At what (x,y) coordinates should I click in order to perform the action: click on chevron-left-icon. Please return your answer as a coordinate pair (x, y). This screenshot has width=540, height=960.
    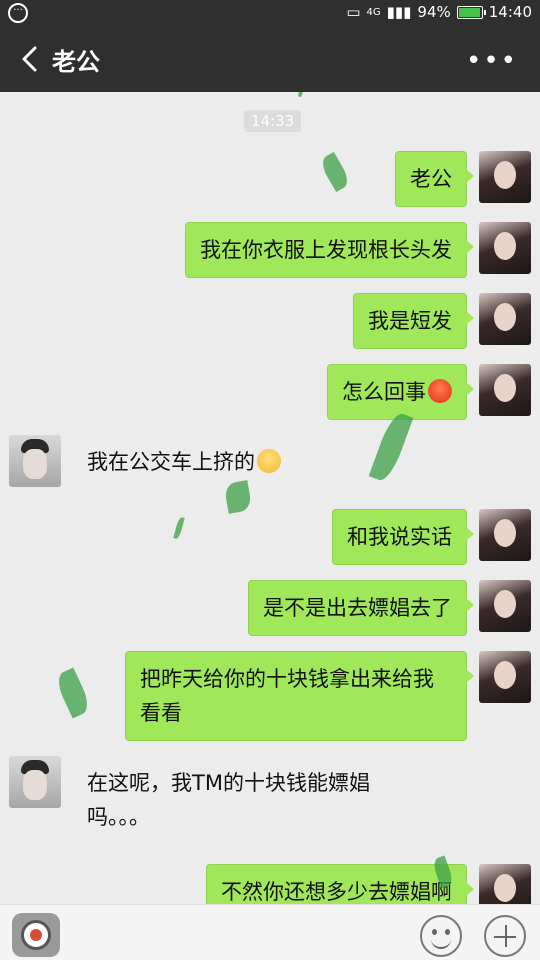
    Looking at the image, I should click on (29, 59).